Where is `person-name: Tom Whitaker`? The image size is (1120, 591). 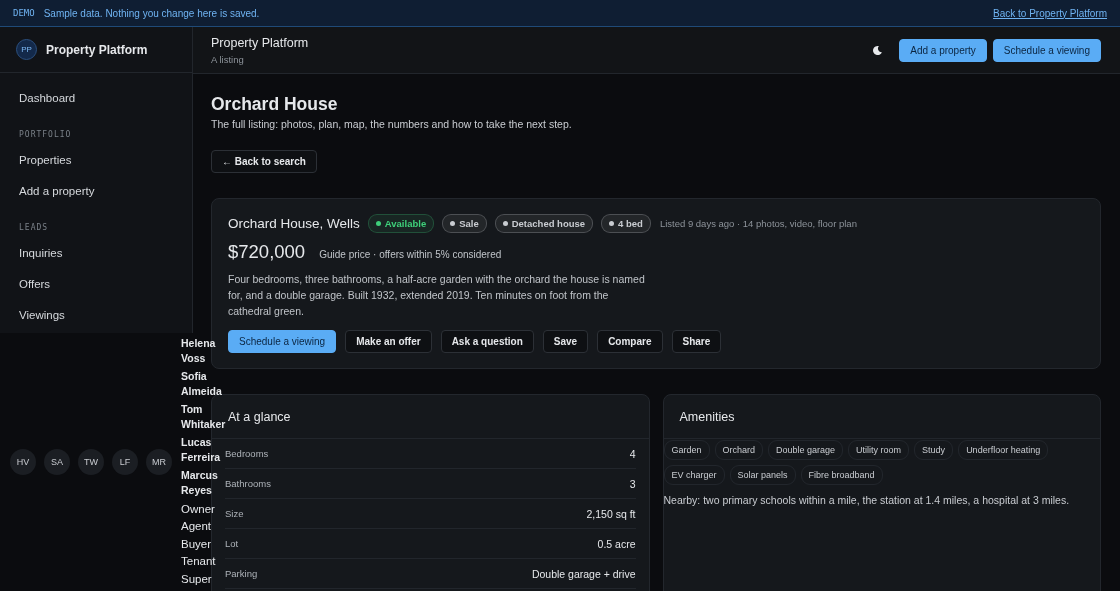 person-name: Tom Whitaker is located at coordinates (203, 417).